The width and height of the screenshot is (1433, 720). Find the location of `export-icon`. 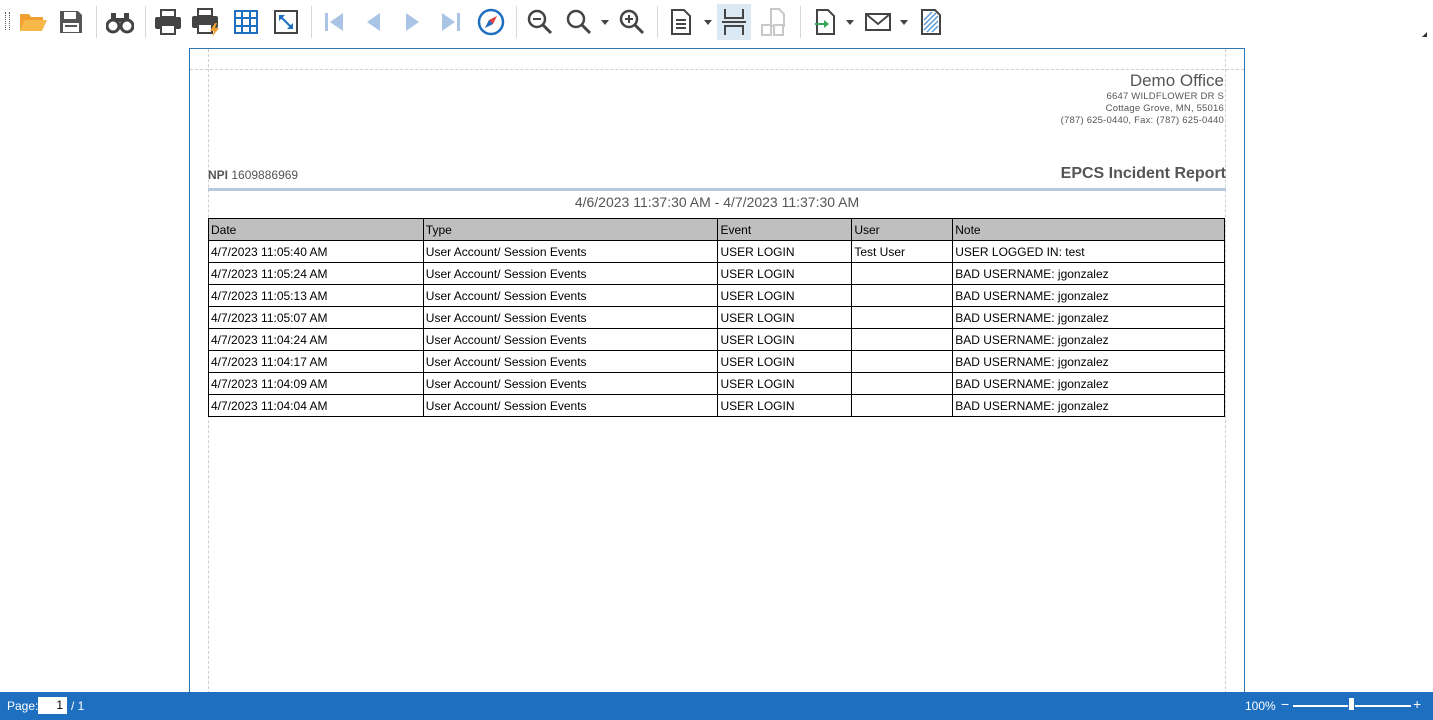

export-icon is located at coordinates (825, 22).